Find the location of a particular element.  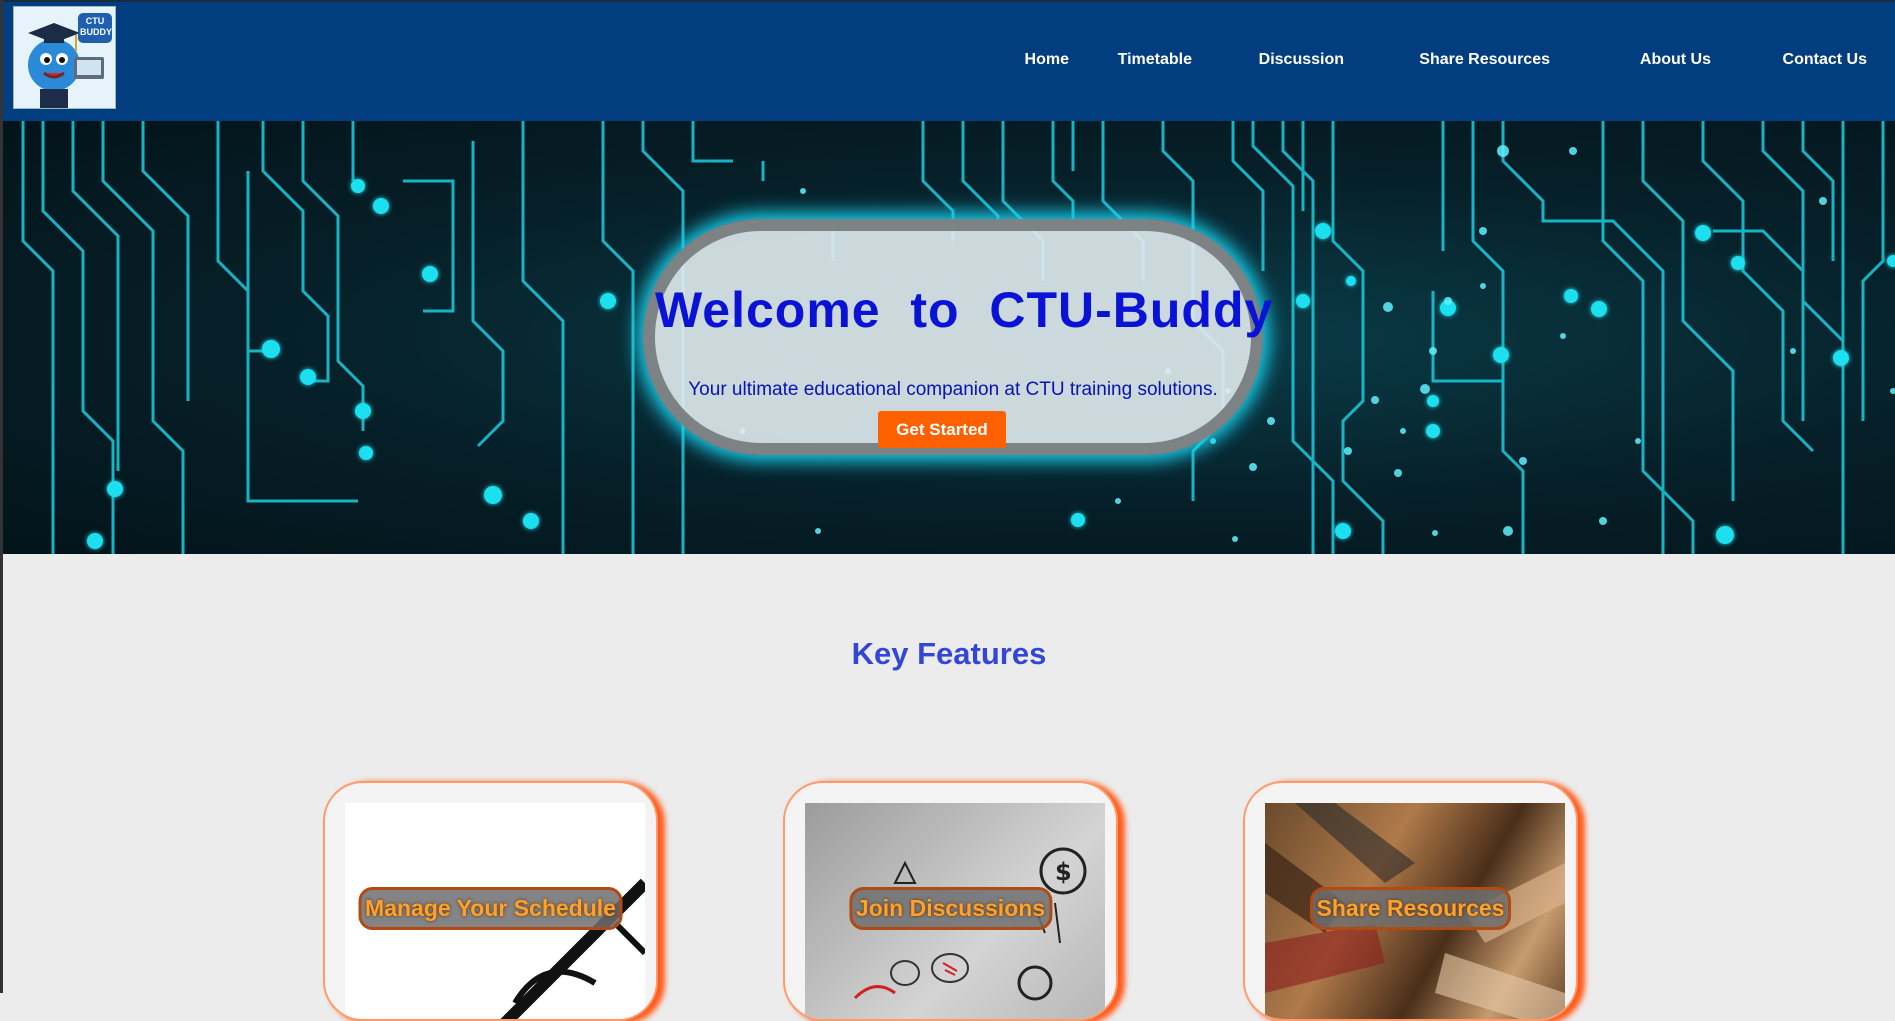

key-features-heading: Key Features is located at coordinates (949, 653).